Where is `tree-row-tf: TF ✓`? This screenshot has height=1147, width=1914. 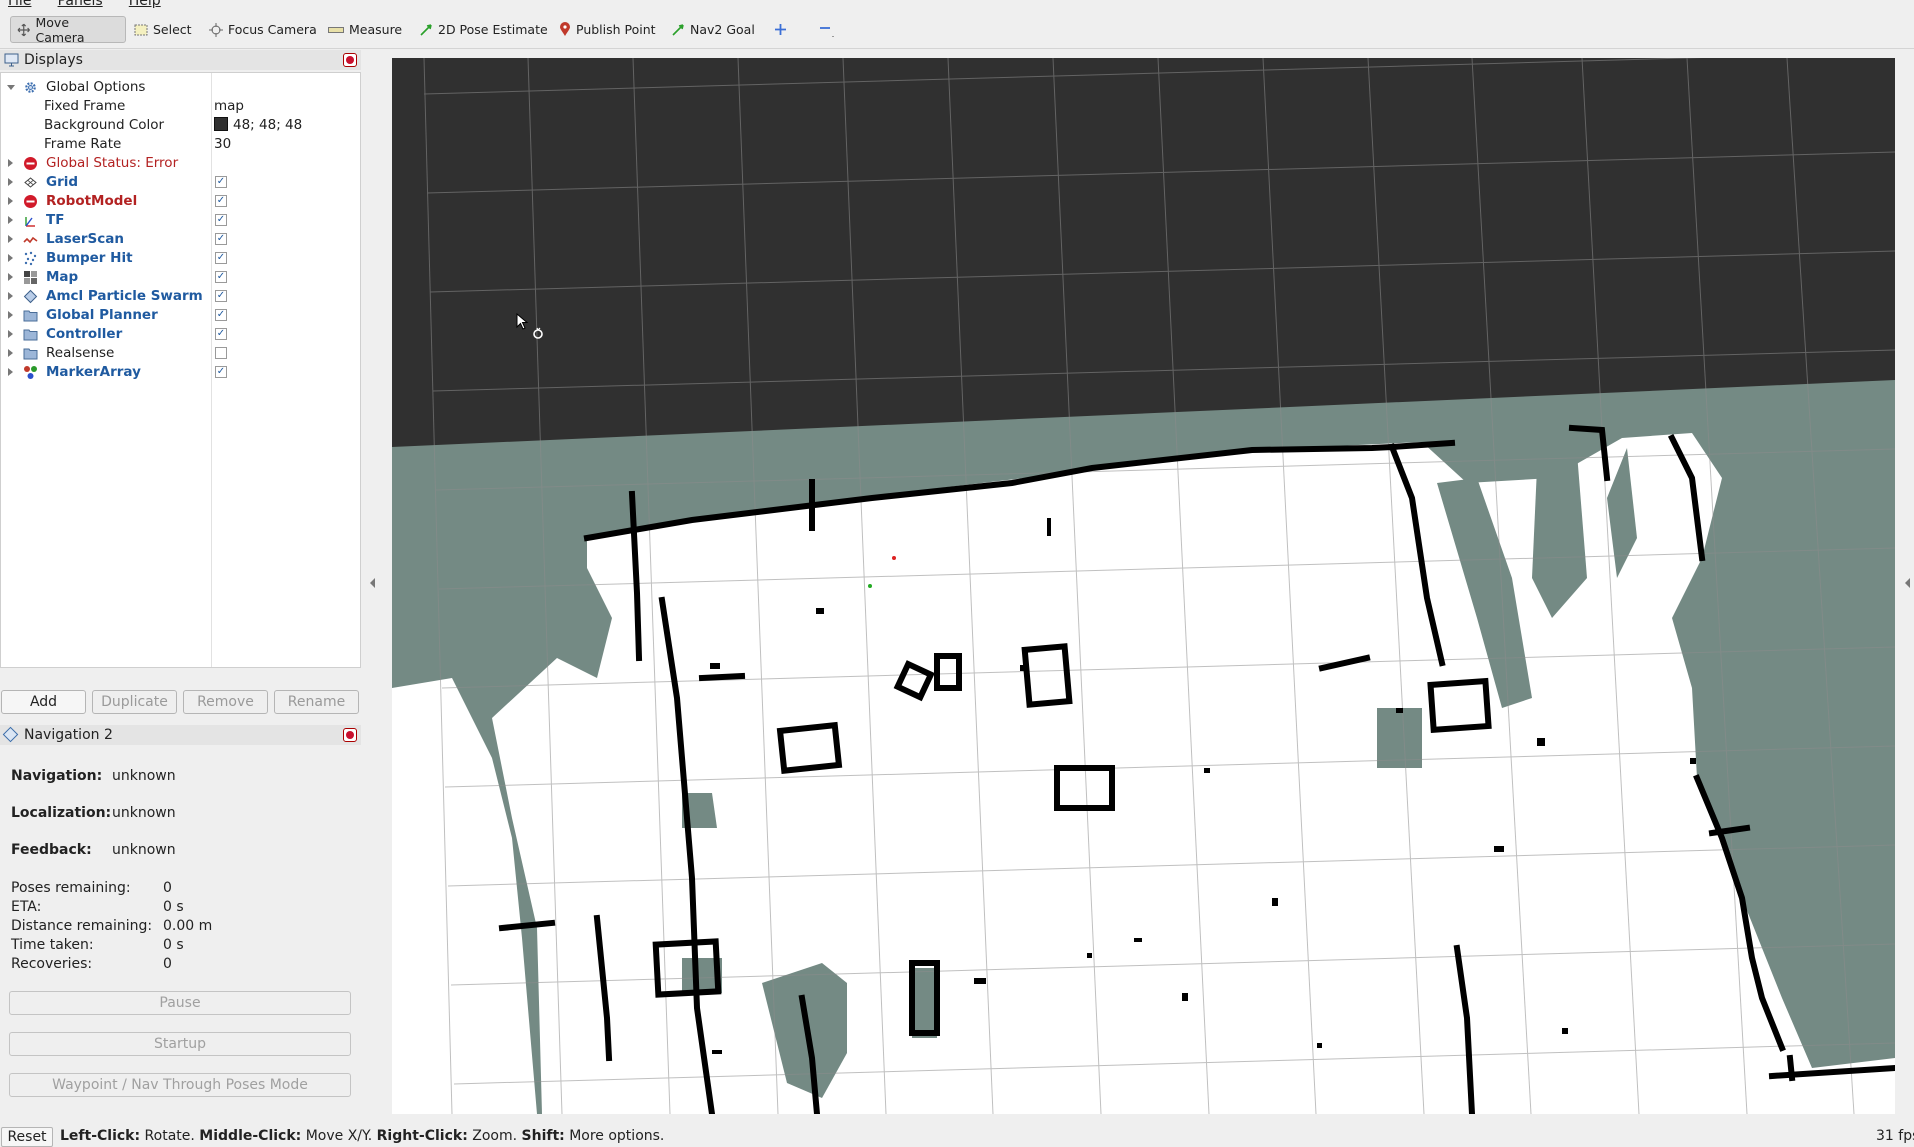 tree-row-tf: TF ✓ is located at coordinates (180, 220).